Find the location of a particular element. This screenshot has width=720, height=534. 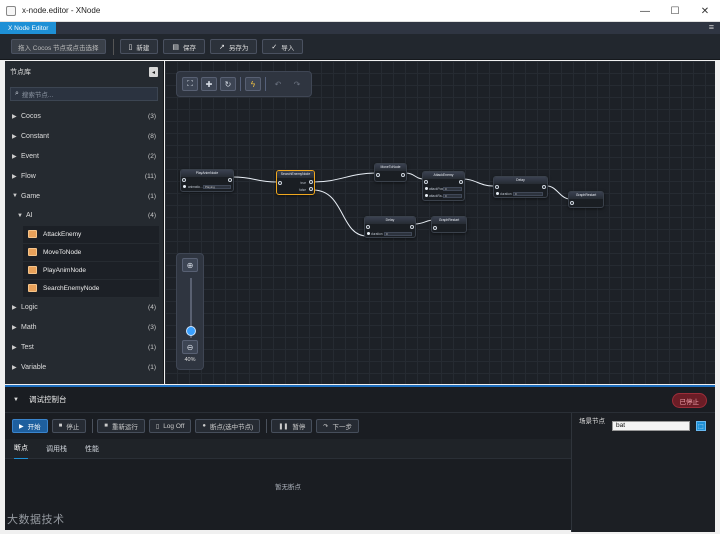

cocos-import-hint-button: 拖入 Cocos 节点或点击选择 is located at coordinates (58, 46).